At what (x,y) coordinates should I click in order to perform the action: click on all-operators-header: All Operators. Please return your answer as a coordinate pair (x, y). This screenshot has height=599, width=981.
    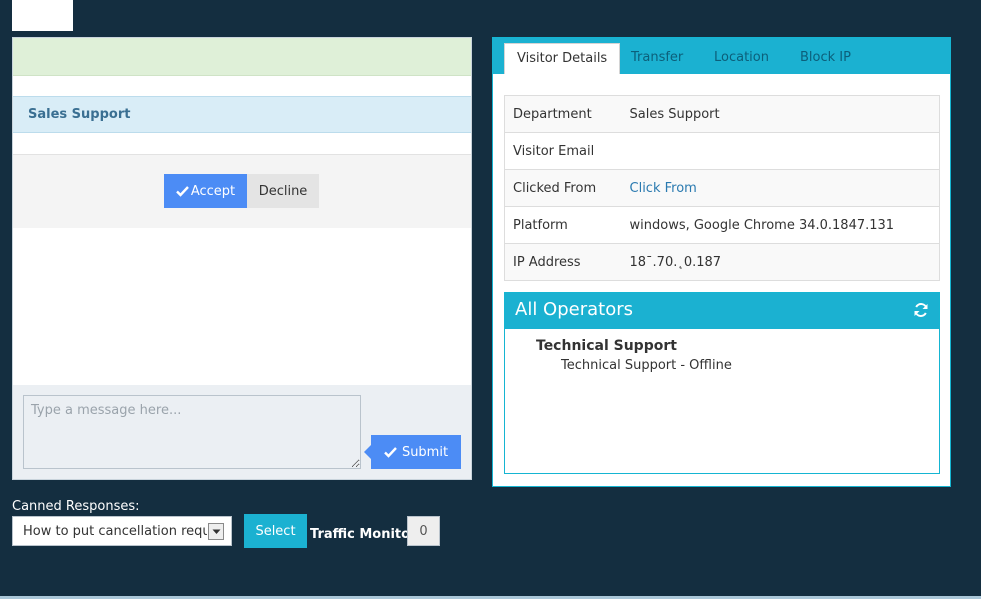
    Looking at the image, I should click on (722, 311).